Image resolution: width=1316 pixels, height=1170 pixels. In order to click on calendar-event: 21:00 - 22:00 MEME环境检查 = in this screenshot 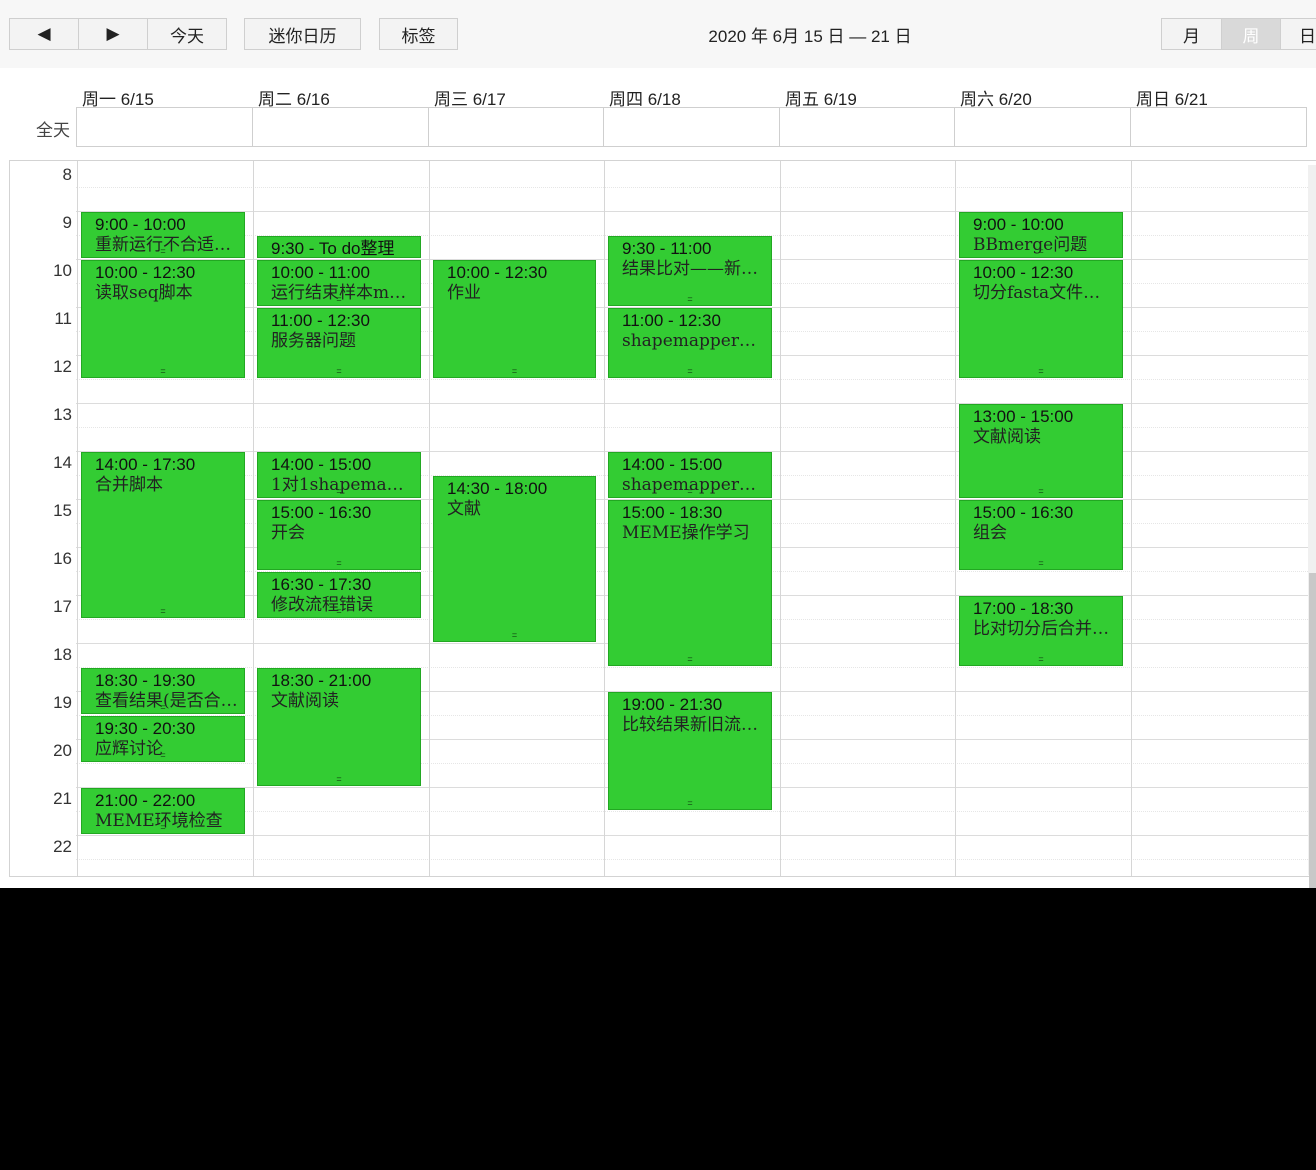, I will do `click(163, 811)`.